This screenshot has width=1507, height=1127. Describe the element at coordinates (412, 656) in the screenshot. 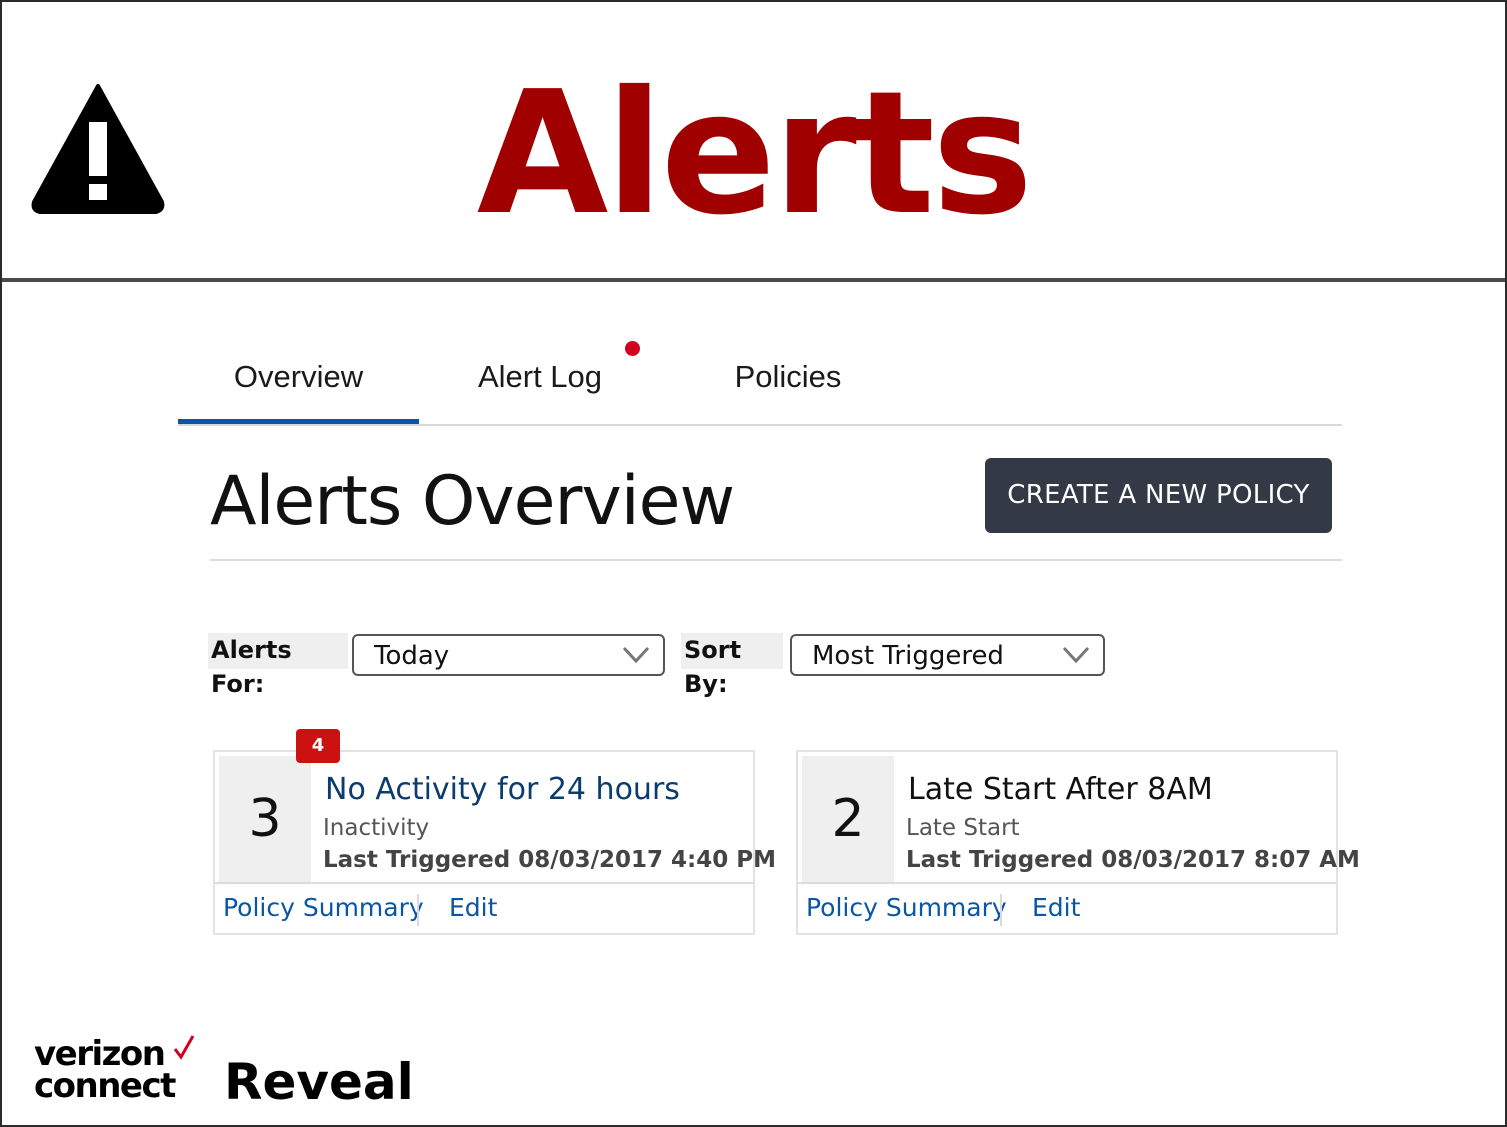

I see `alerts-for-value: Today` at that location.